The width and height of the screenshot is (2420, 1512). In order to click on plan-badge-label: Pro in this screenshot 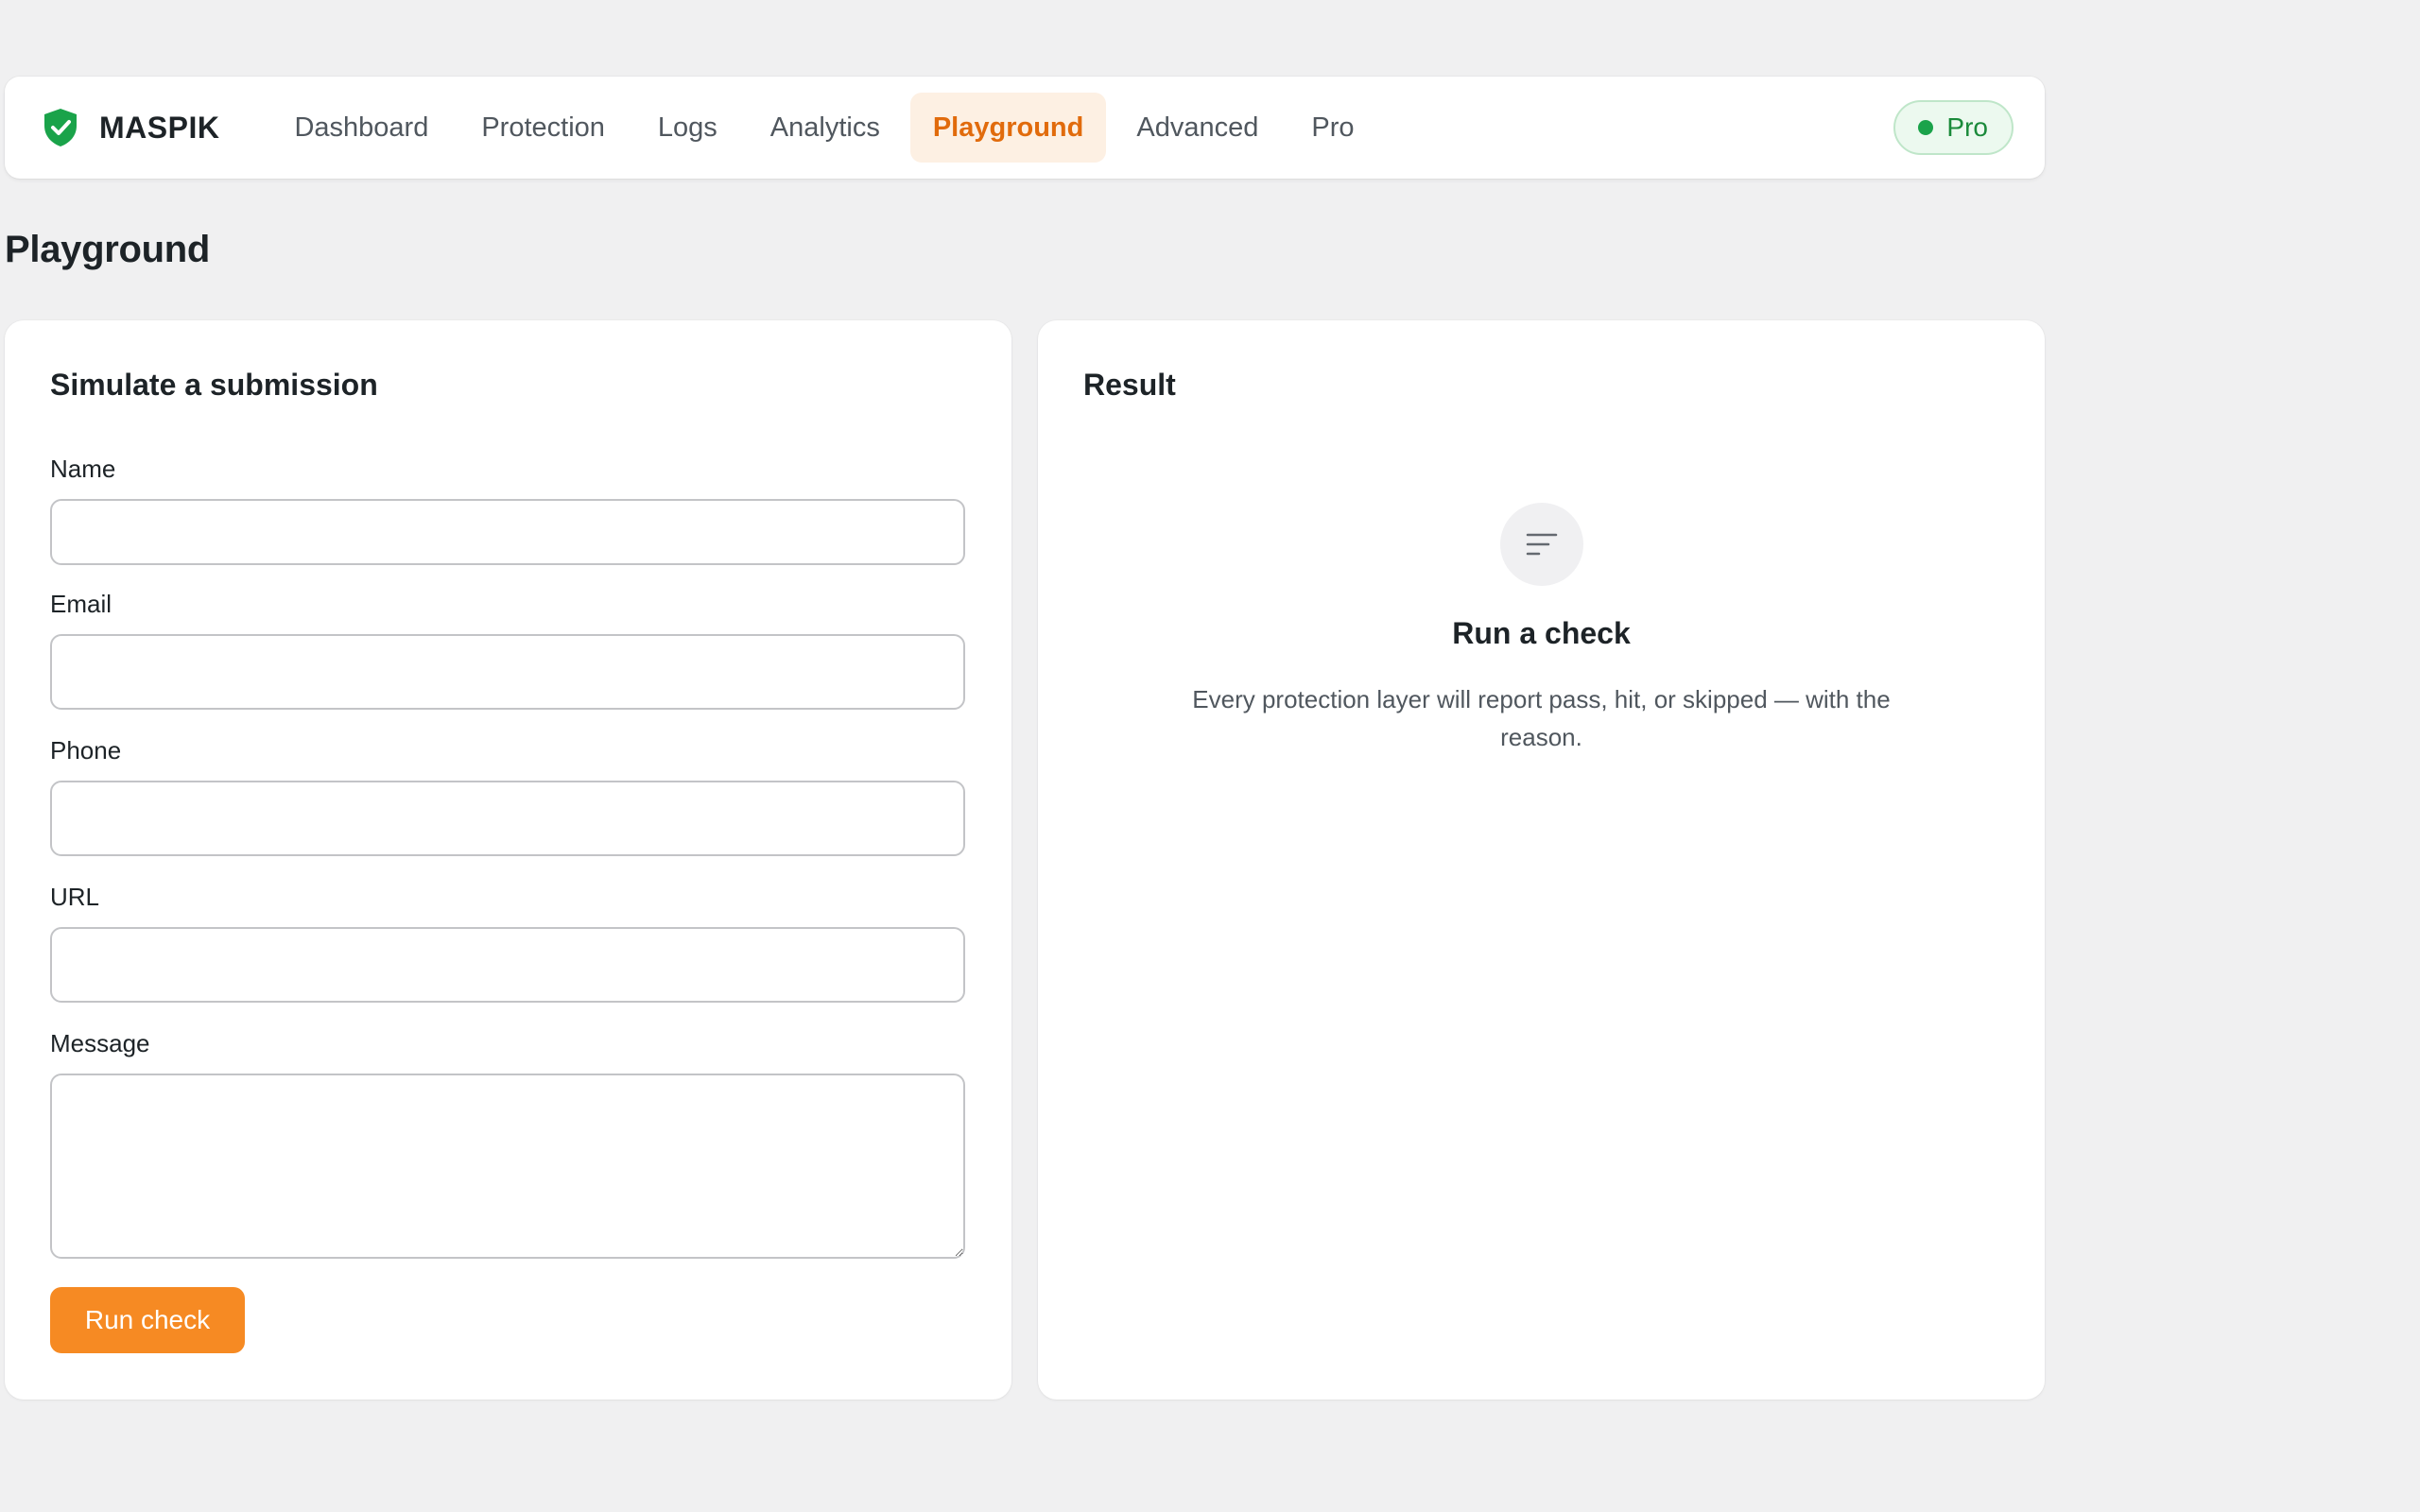, I will do `click(1967, 127)`.